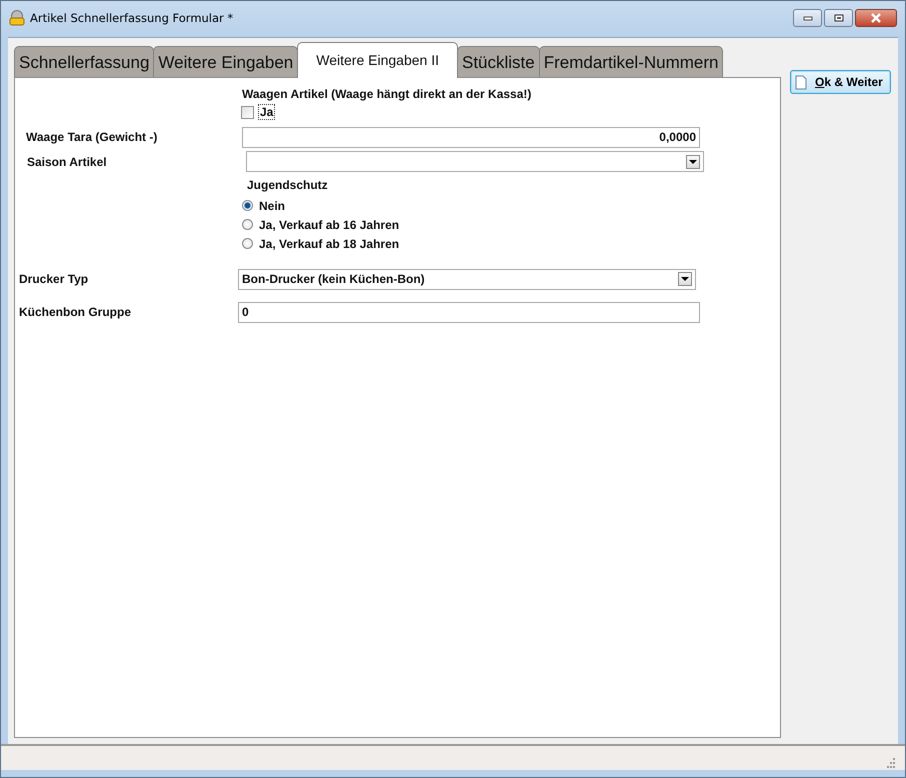  I want to click on tab: Weitere Eingaben, so click(225, 61).